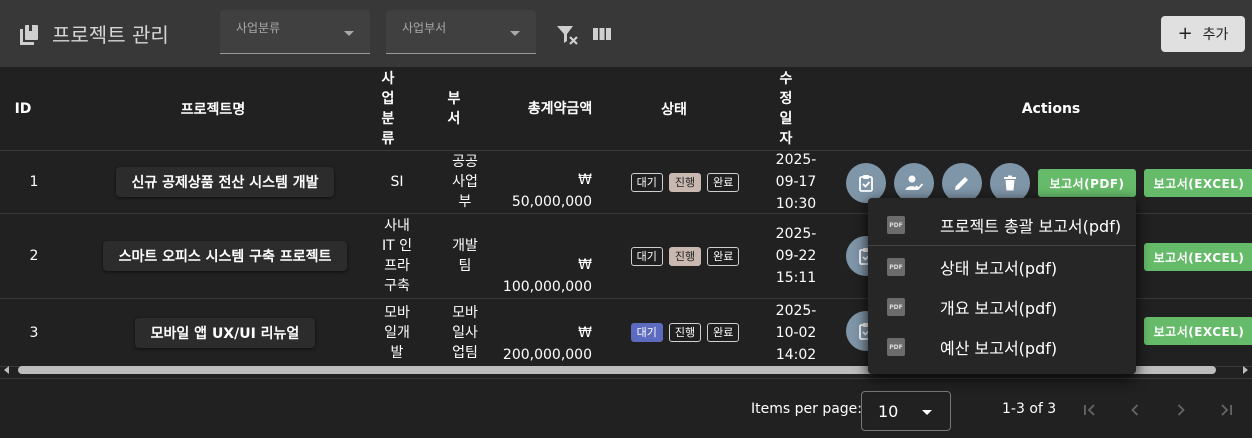 The image size is (1252, 438). Describe the element at coordinates (34, 332) in the screenshot. I see `row-id: 3` at that location.